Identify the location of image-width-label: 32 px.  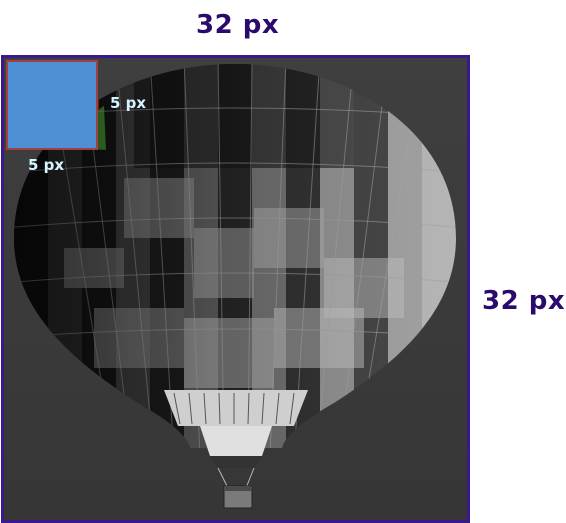
(238, 25).